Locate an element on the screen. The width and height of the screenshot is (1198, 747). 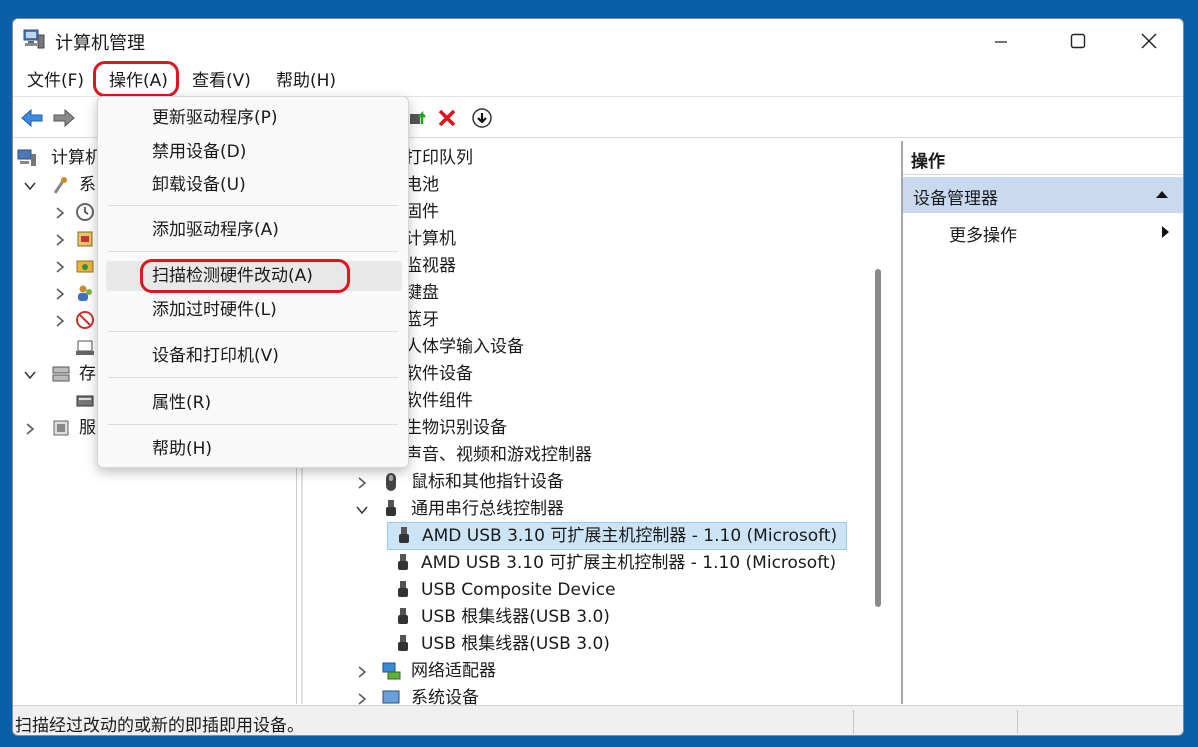
down-arrow-circle-icon is located at coordinates (482, 118).